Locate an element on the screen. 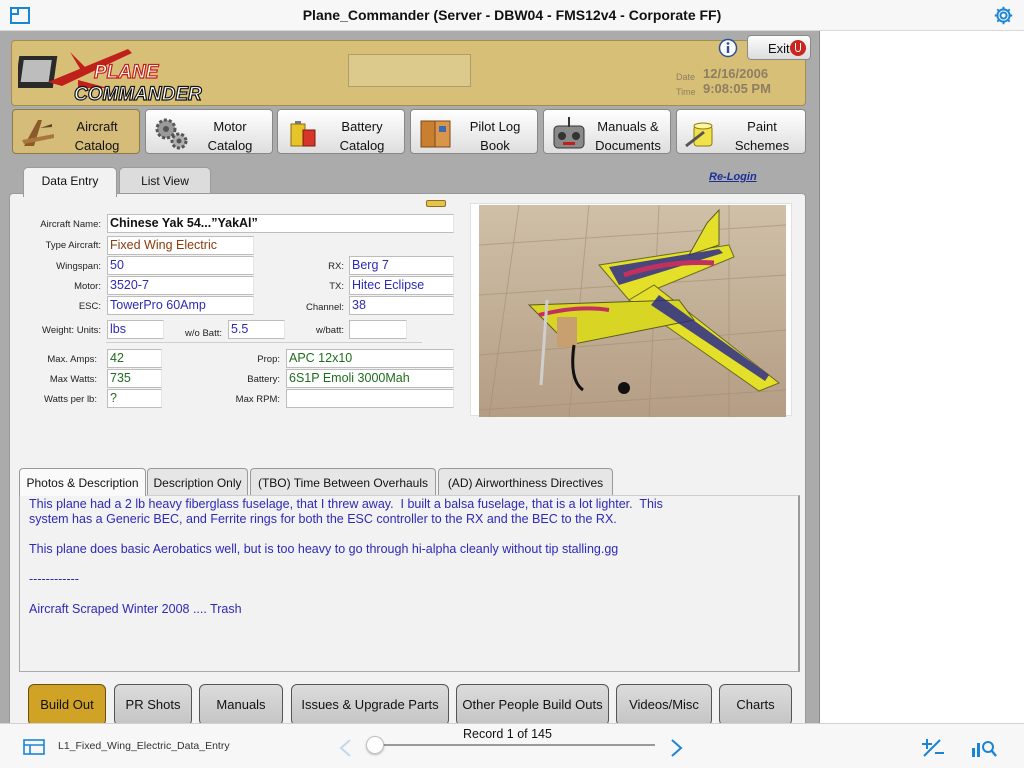 The height and width of the screenshot is (768, 1024). tx-field: Hitec Eclipse is located at coordinates (401, 285).